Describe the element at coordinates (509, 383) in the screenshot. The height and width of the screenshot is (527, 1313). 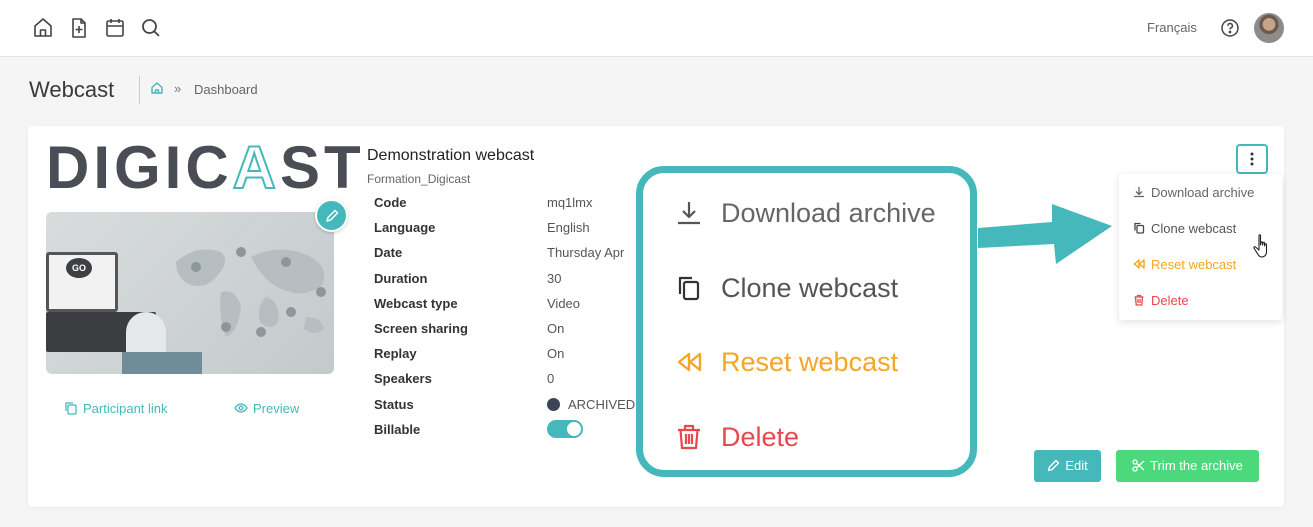
I see `detail-row: Speakers 0` at that location.